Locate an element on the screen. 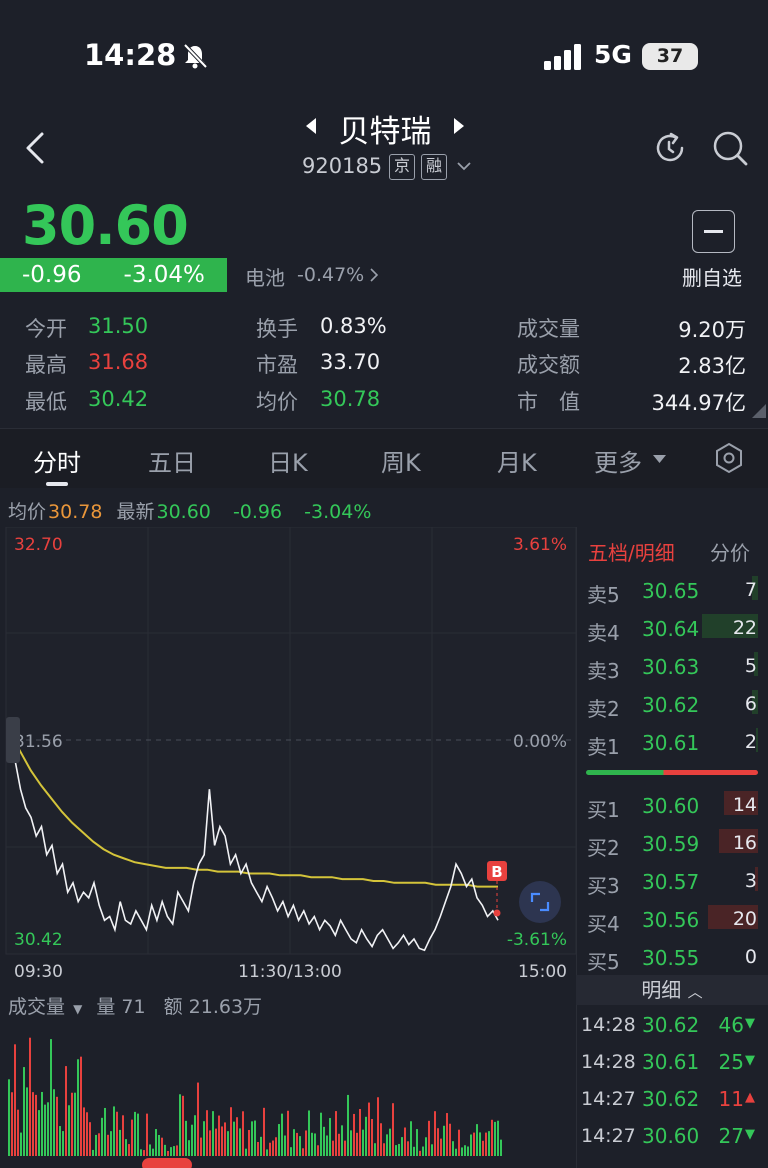 The height and width of the screenshot is (1168, 768). tab-more: 更多 is located at coordinates (618, 460).